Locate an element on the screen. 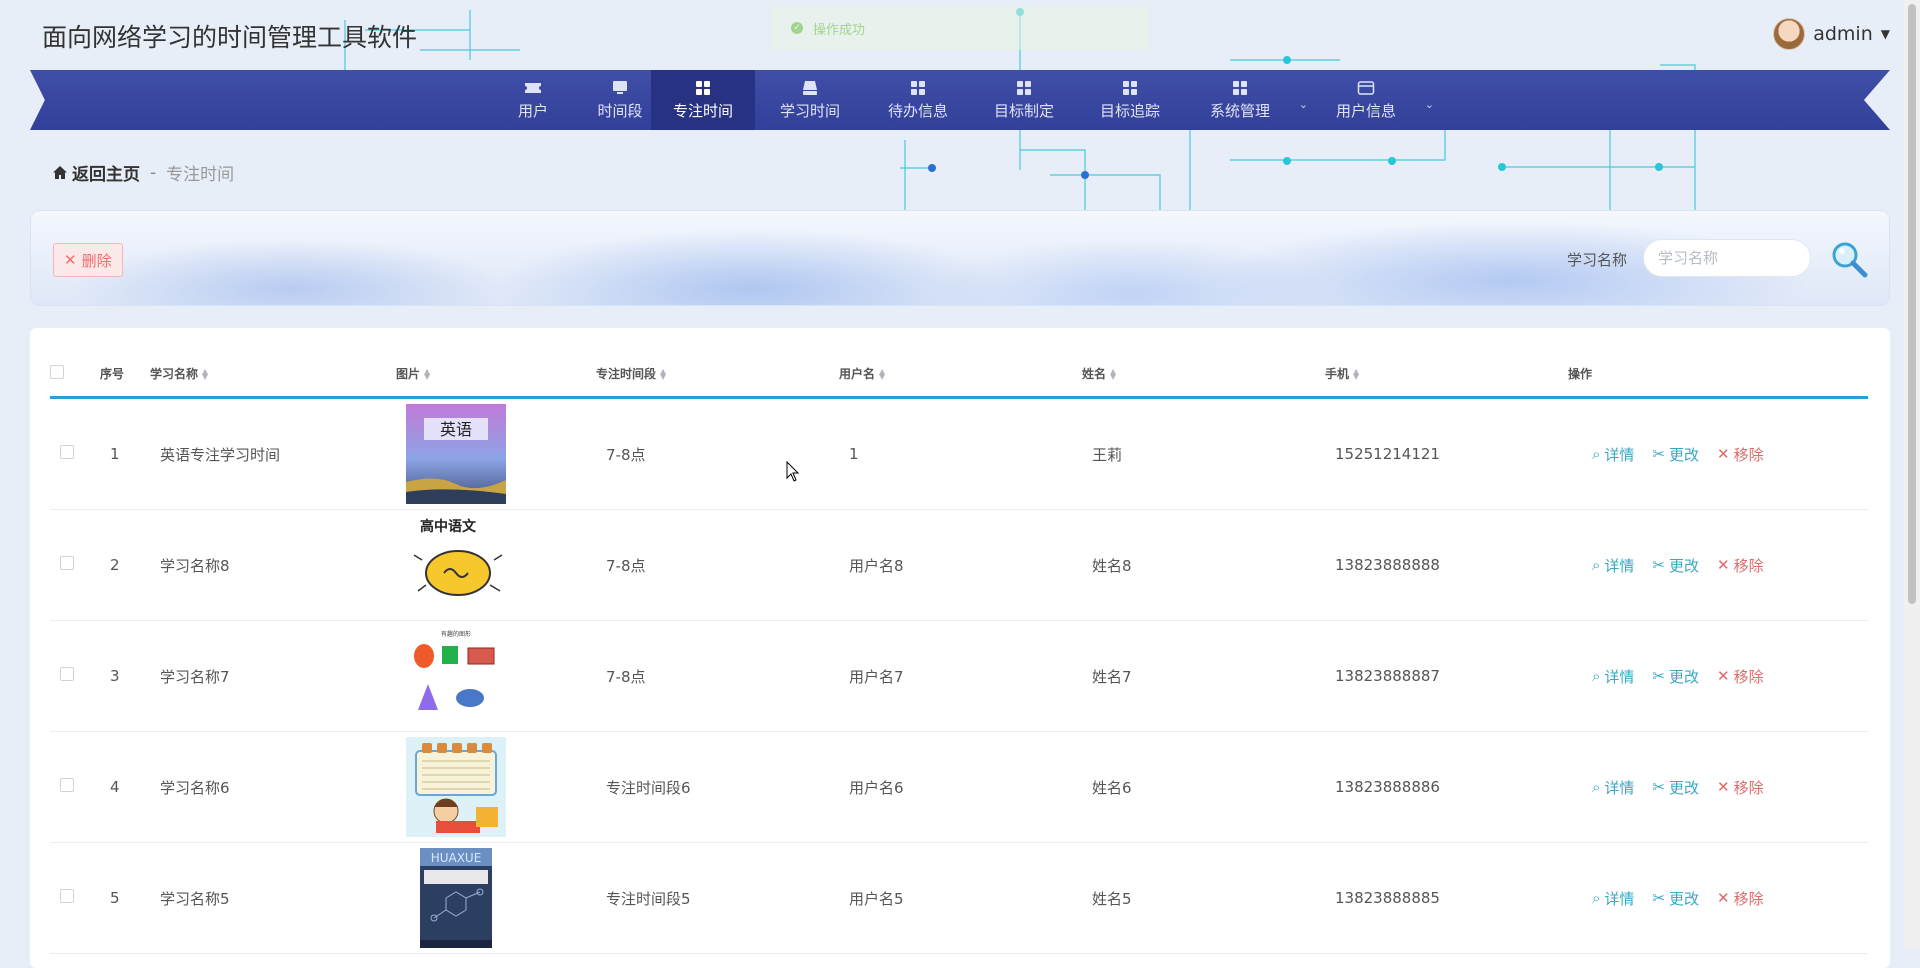  nav-item-focus-time: 专注时间 is located at coordinates (703, 100).